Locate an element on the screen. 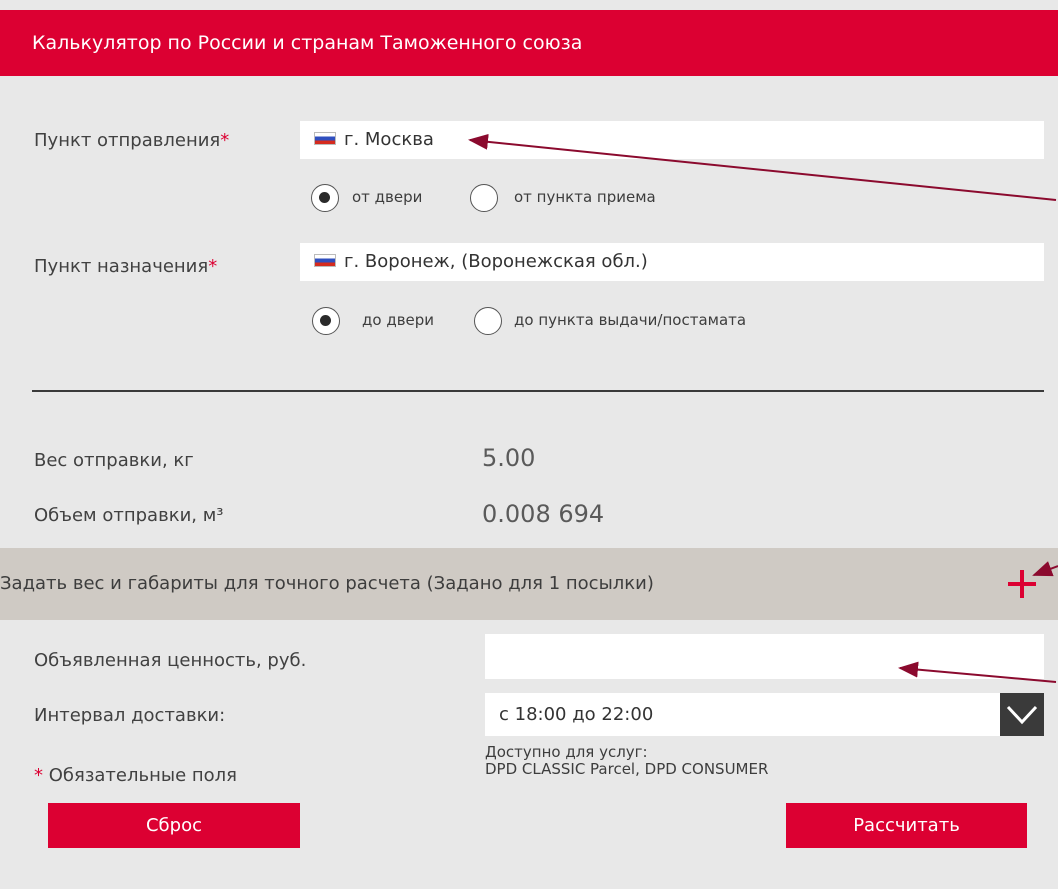 The width and height of the screenshot is (1058, 889). radio-from-door is located at coordinates (325, 198).